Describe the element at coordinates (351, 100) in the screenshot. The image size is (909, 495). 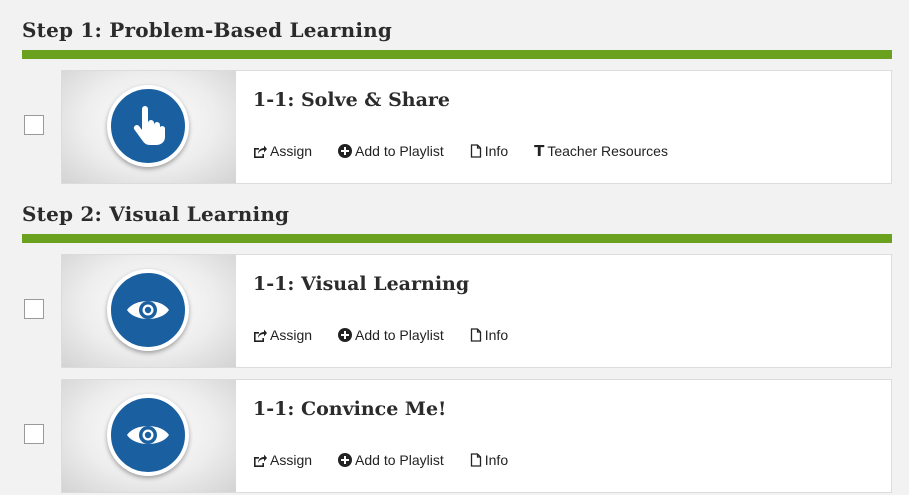
I see `item-title: 1-1: Solve & Share` at that location.